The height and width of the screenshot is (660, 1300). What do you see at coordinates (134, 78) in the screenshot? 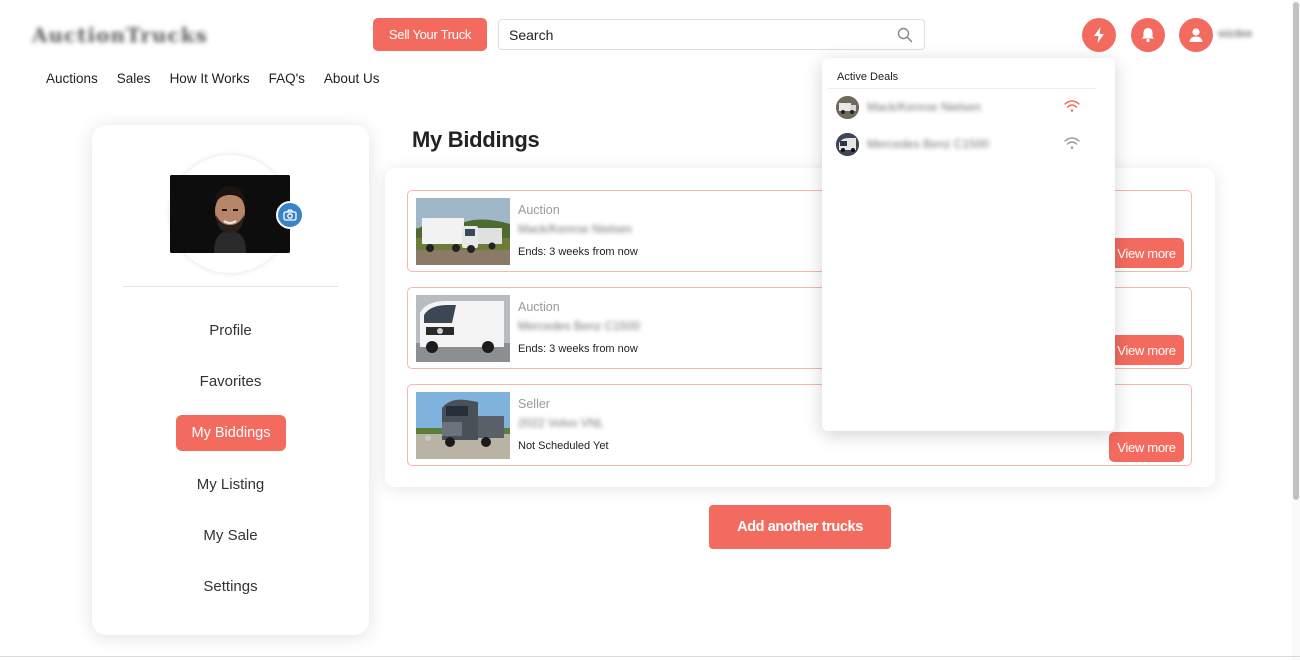
I see `nav-sales: Sales` at bounding box center [134, 78].